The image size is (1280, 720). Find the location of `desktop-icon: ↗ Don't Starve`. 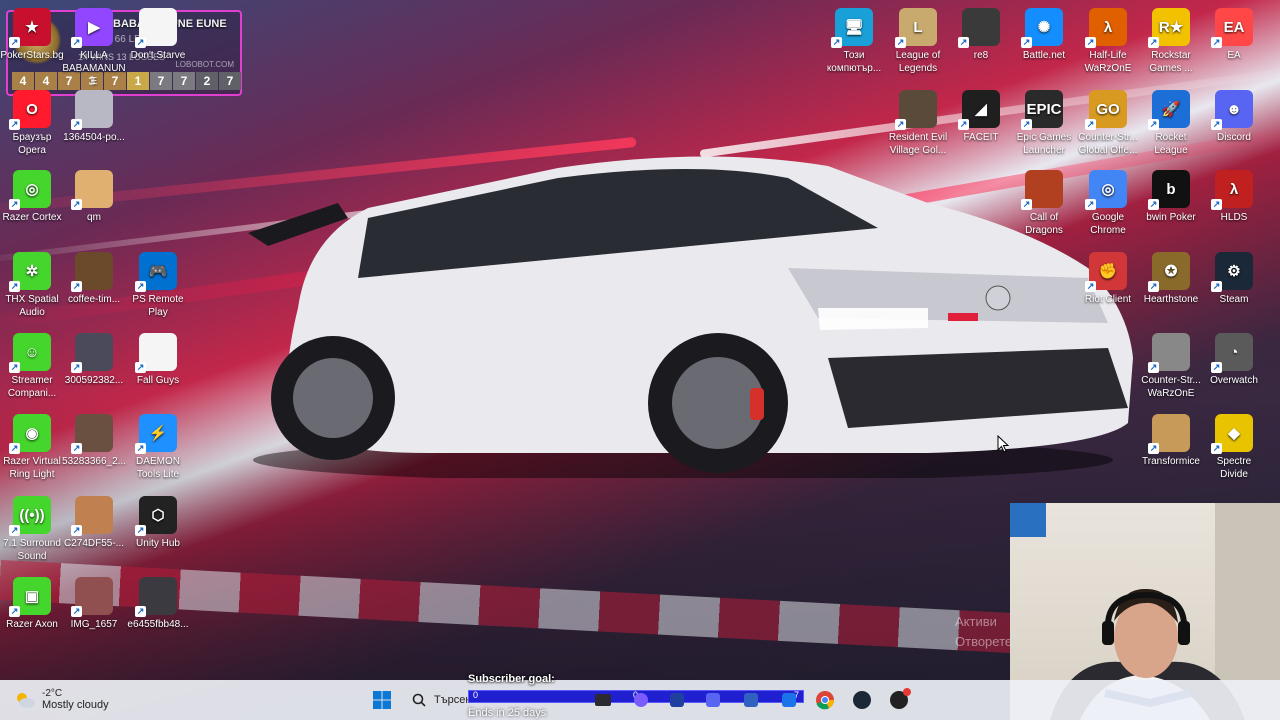

desktop-icon: ↗ Don't Starve is located at coordinates (158, 35).